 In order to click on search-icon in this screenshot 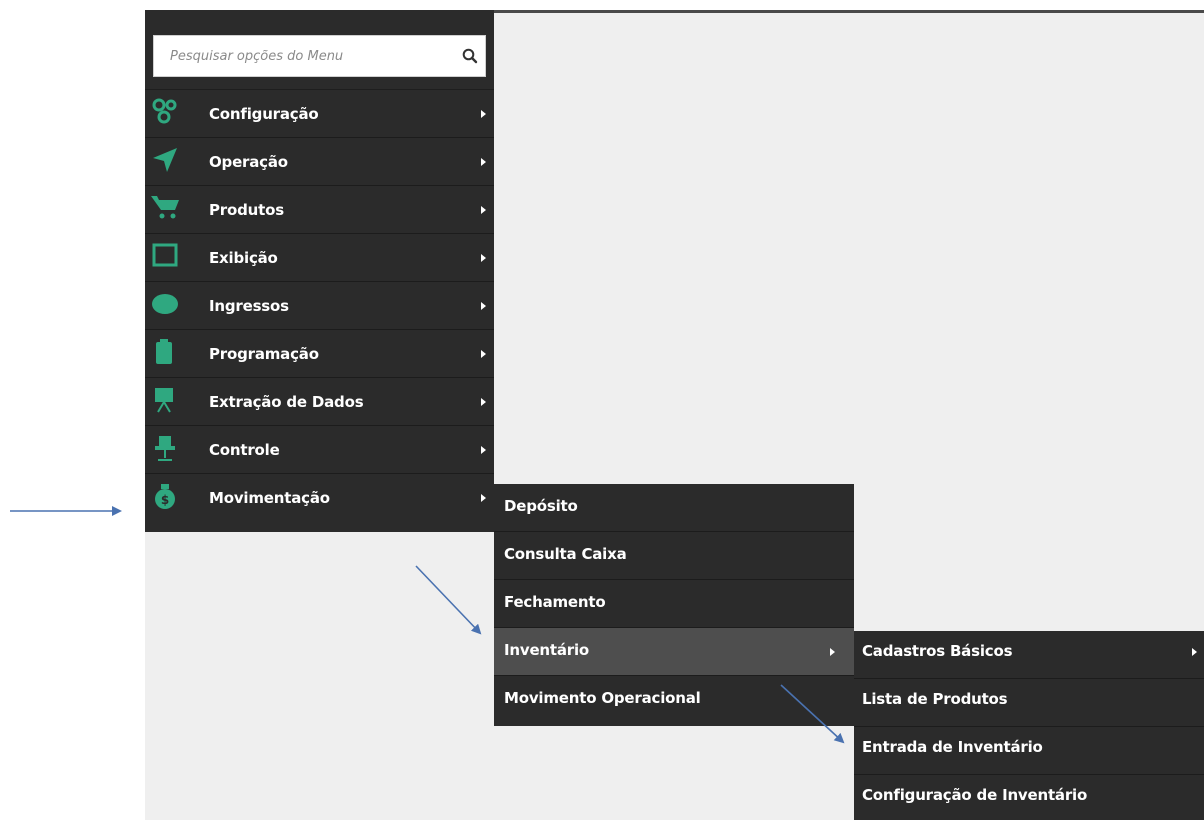, I will do `click(470, 56)`.